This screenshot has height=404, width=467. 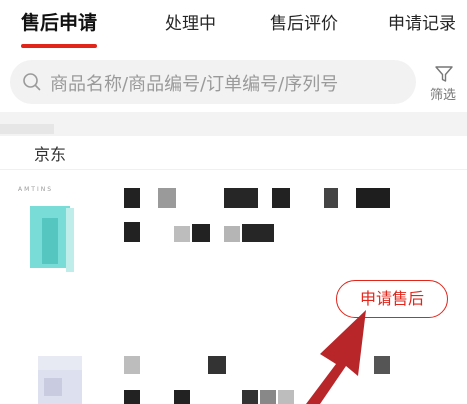 What do you see at coordinates (190, 21) in the screenshot?
I see `tab-processing: 处理中` at bounding box center [190, 21].